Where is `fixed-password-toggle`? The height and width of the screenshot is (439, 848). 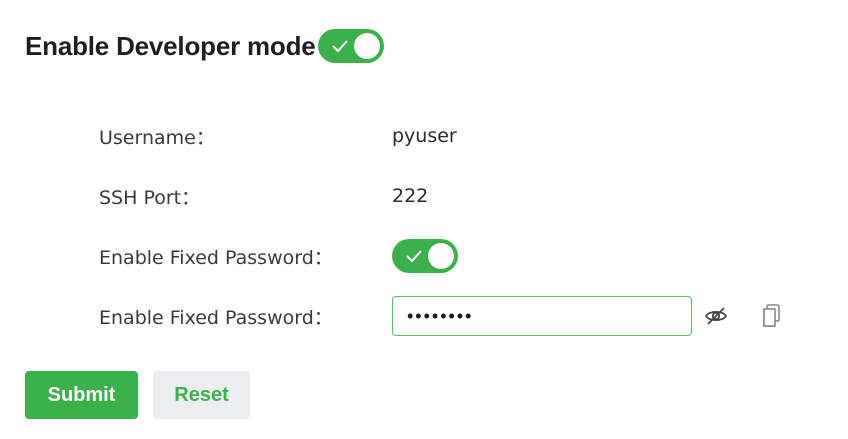
fixed-password-toggle is located at coordinates (425, 256).